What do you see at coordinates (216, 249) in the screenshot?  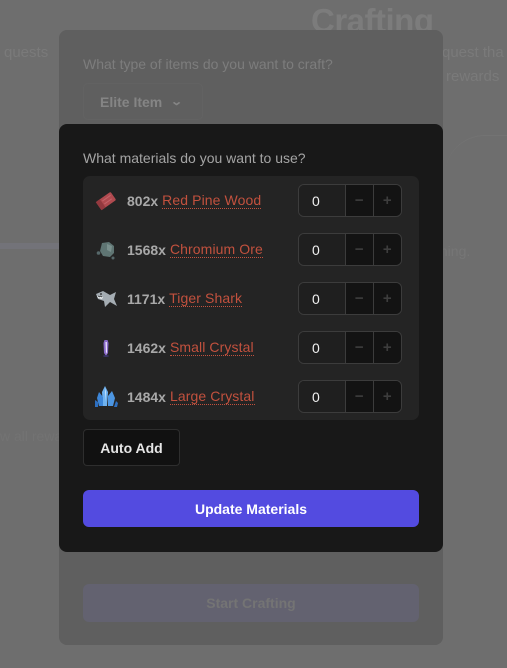 I see `material-name-link: Chromium Ore` at bounding box center [216, 249].